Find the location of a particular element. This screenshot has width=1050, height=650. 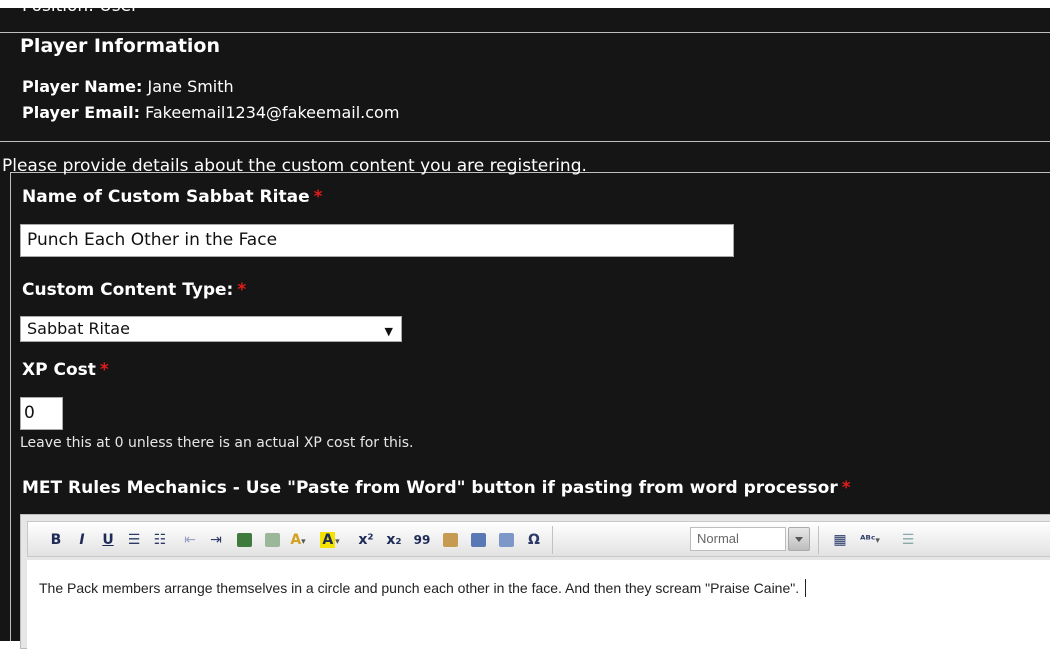

remove-format-icon is located at coordinates (506, 540).